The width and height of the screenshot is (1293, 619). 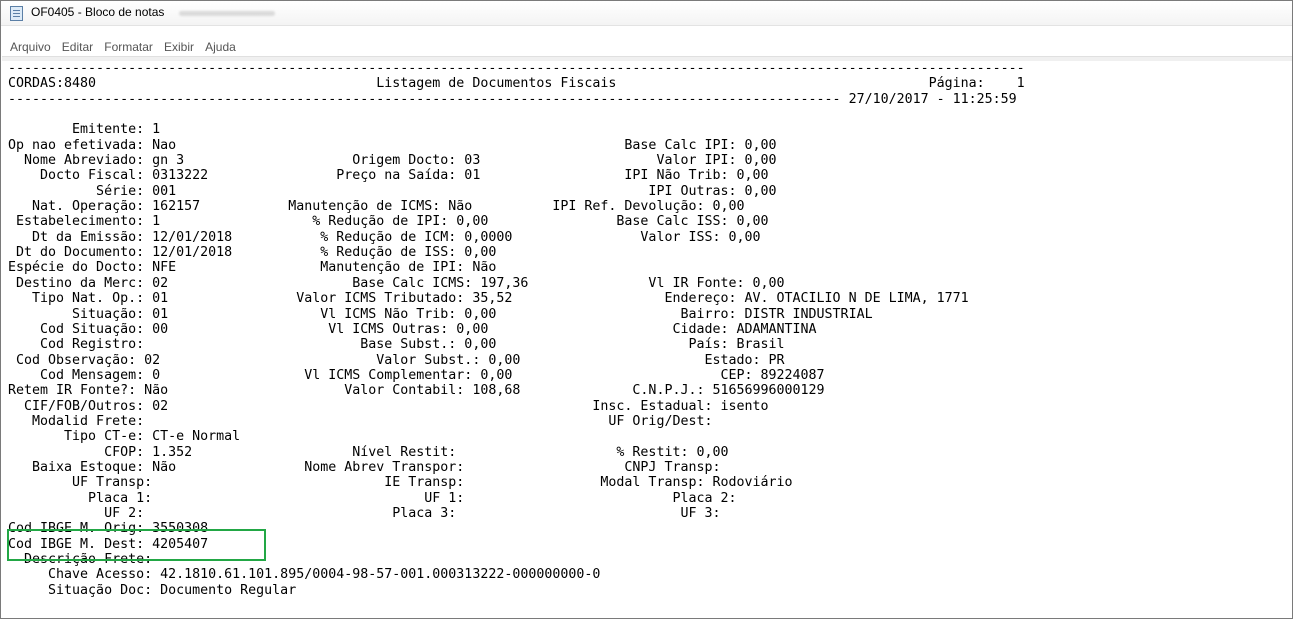 I want to click on redacted-title-segment, so click(x=227, y=13).